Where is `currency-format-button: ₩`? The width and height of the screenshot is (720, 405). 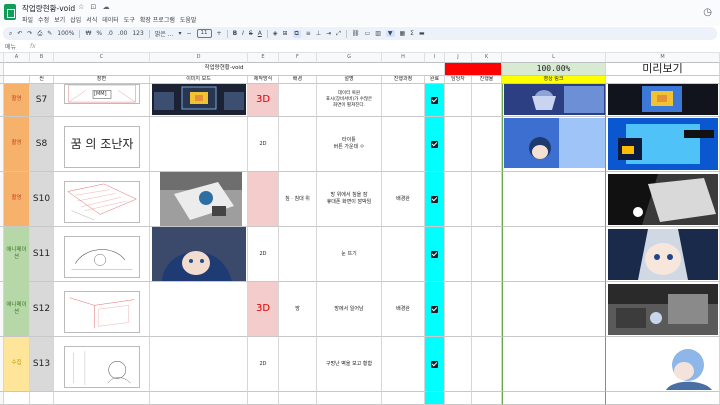
currency-format-button: ₩ is located at coordinates (88, 33).